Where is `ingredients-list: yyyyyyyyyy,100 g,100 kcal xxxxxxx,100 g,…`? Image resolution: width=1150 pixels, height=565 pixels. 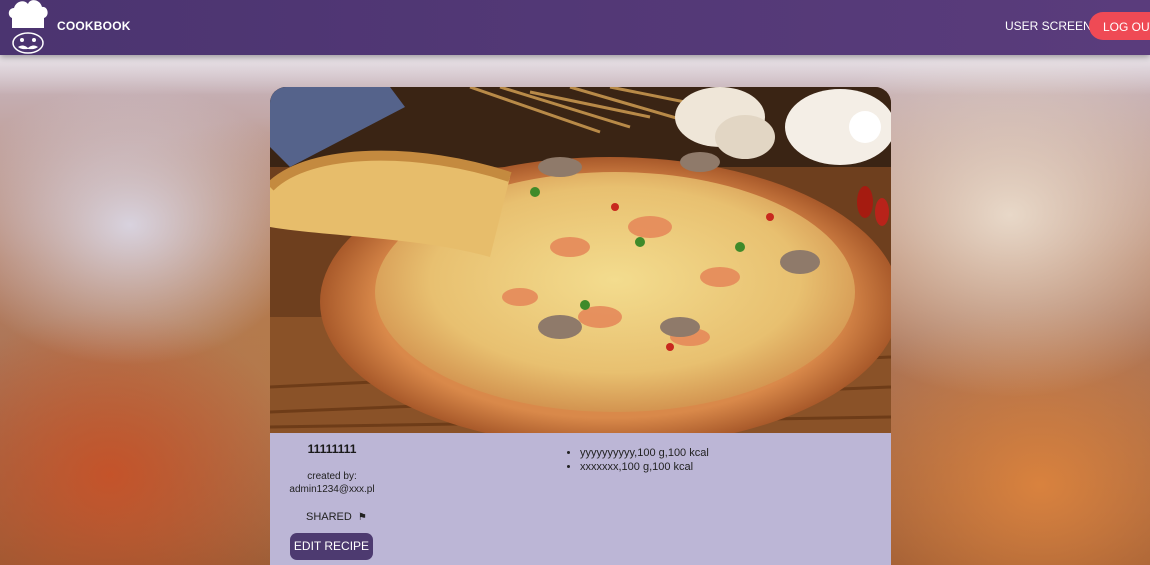 ingredients-list: yyyyyyyyyy,100 g,100 kcal xxxxxxx,100 g,… is located at coordinates (637, 460).